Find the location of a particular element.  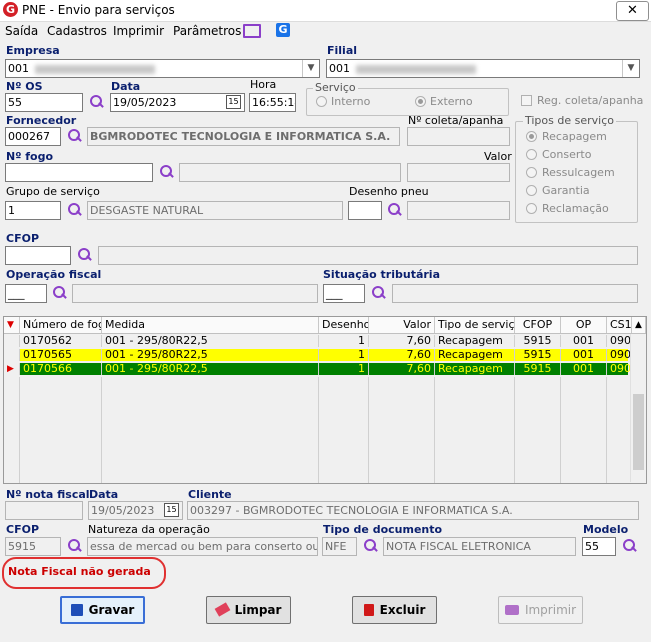

cfop-bottom-field: 5915 is located at coordinates (33, 546).